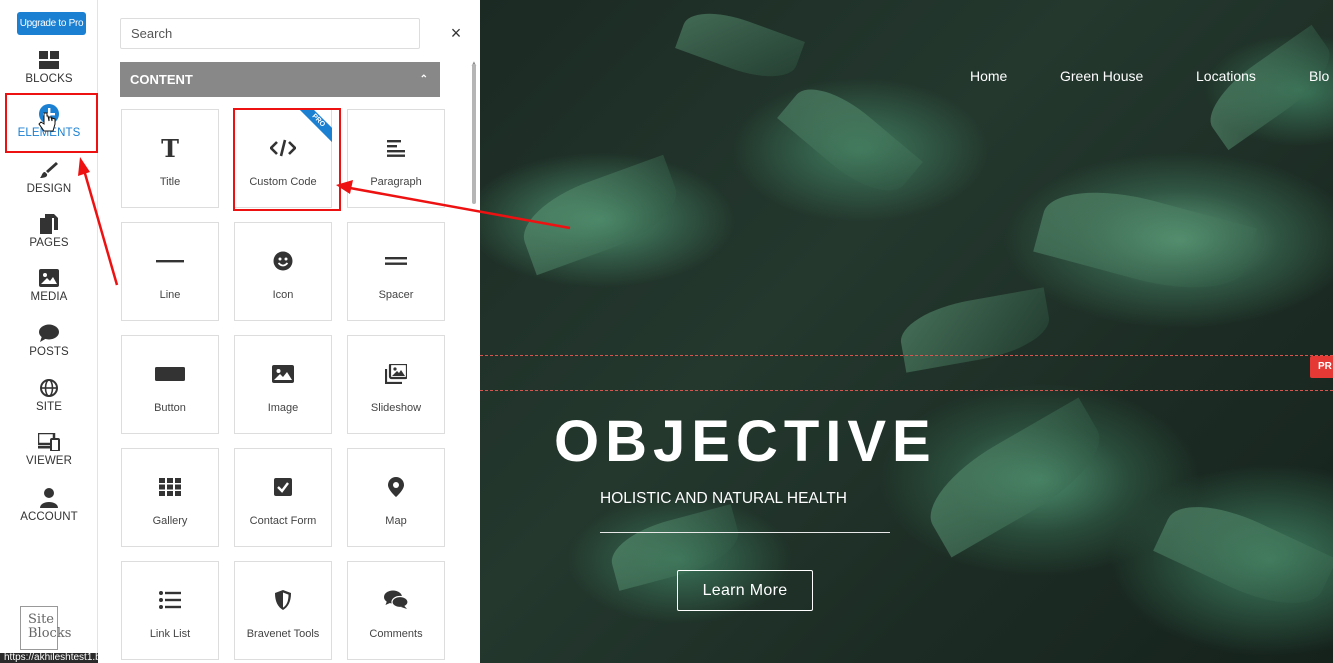 The width and height of the screenshot is (1333, 663). I want to click on pro-tag: PR, so click(1321, 367).